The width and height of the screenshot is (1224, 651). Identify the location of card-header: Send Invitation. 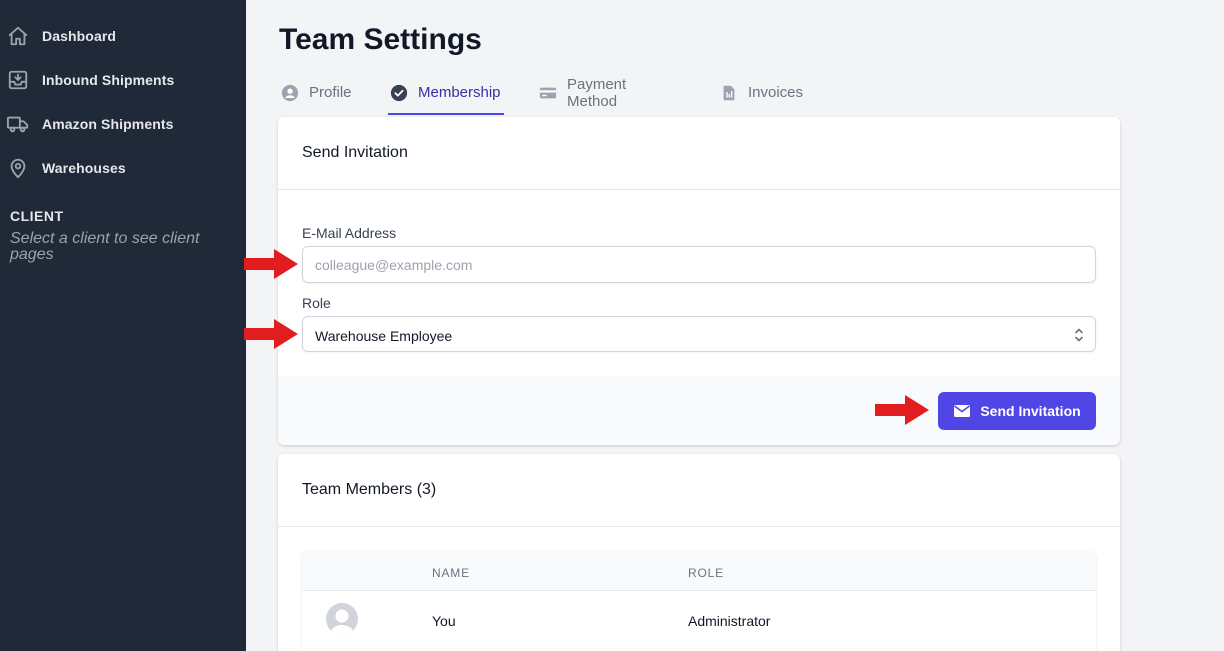
(699, 153).